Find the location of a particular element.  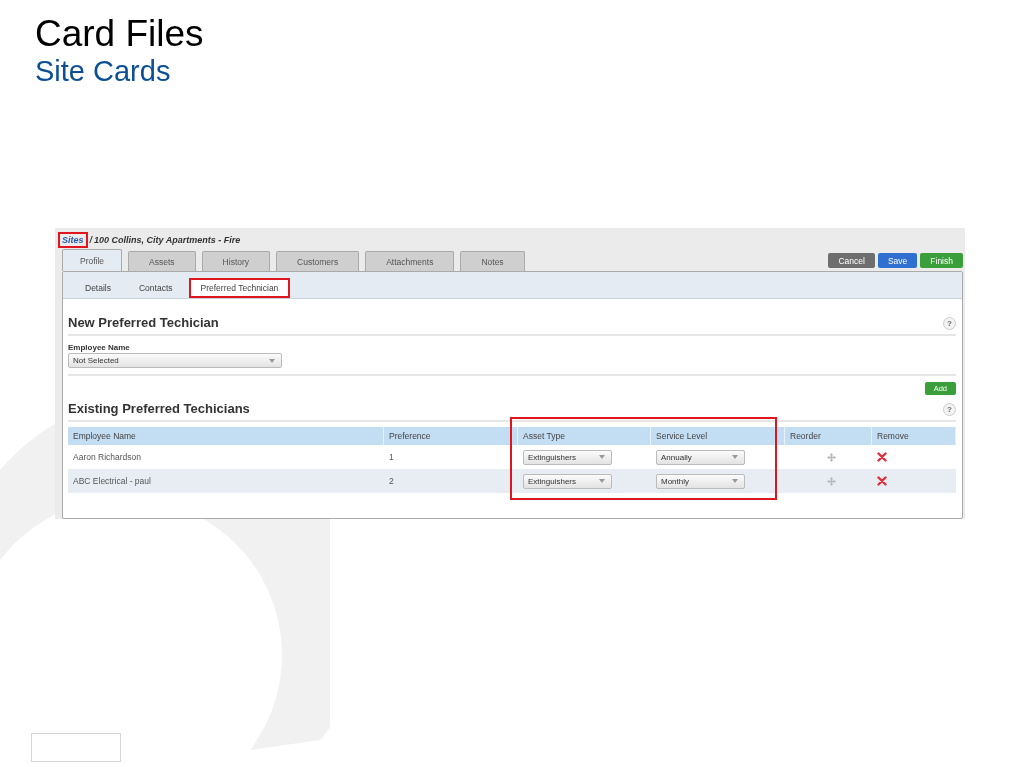

slide-subtitle: Site Cards is located at coordinates (103, 71).